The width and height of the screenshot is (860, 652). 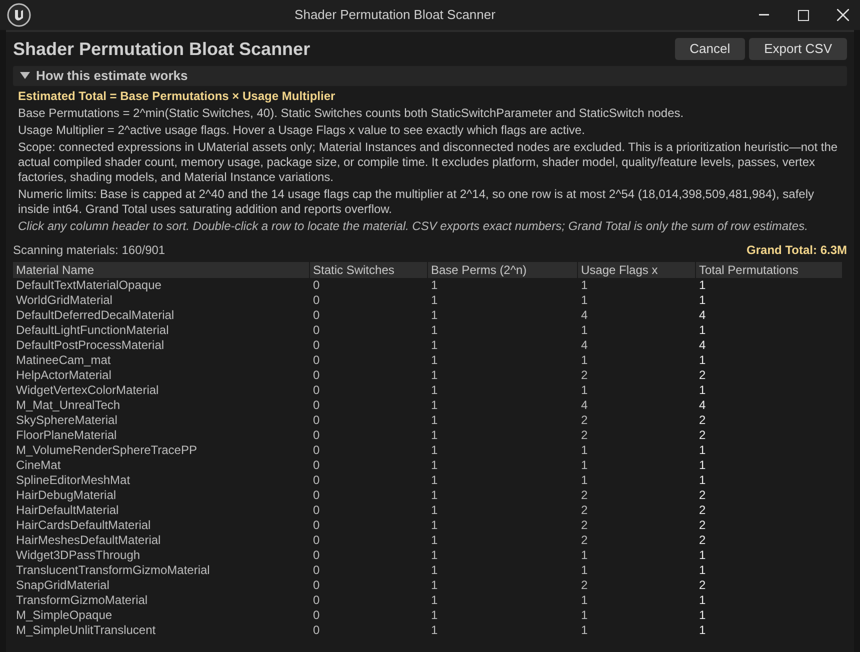 What do you see at coordinates (106, 450) in the screenshot?
I see `material-name-cell-text: M_VolumeRenderSphereTracePP` at bounding box center [106, 450].